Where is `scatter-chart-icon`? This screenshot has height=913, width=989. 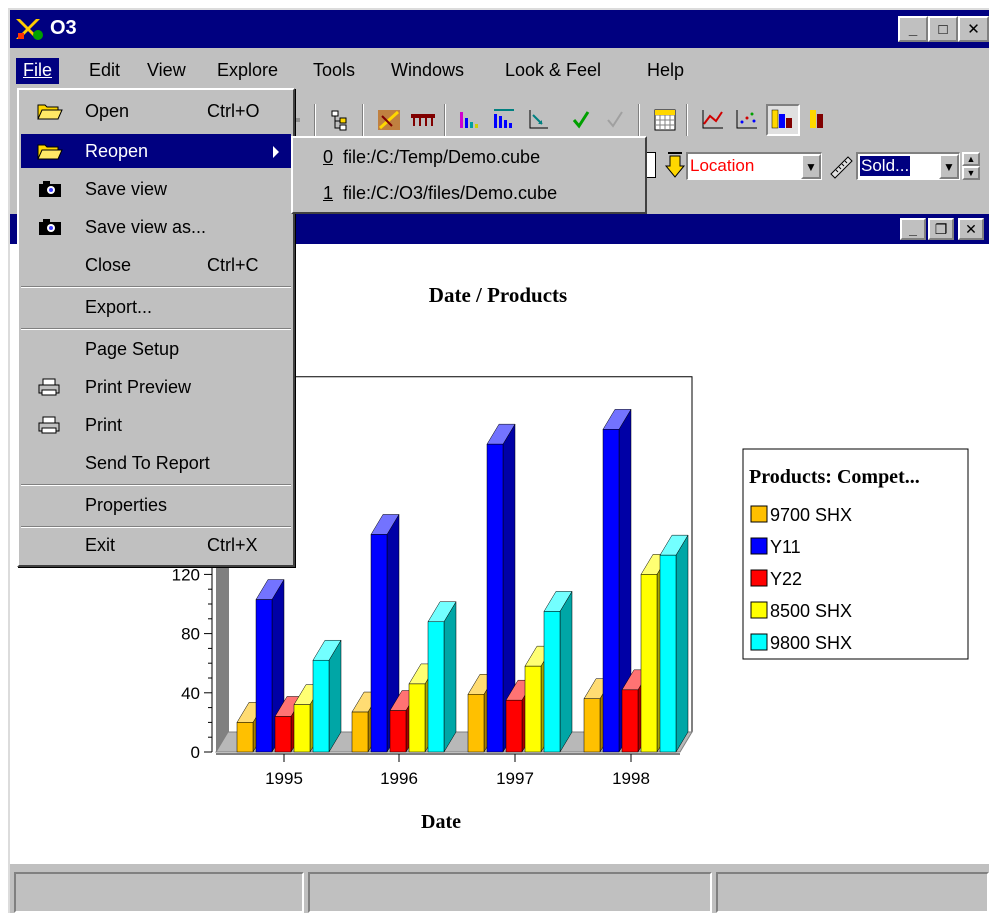
scatter-chart-icon is located at coordinates (747, 120).